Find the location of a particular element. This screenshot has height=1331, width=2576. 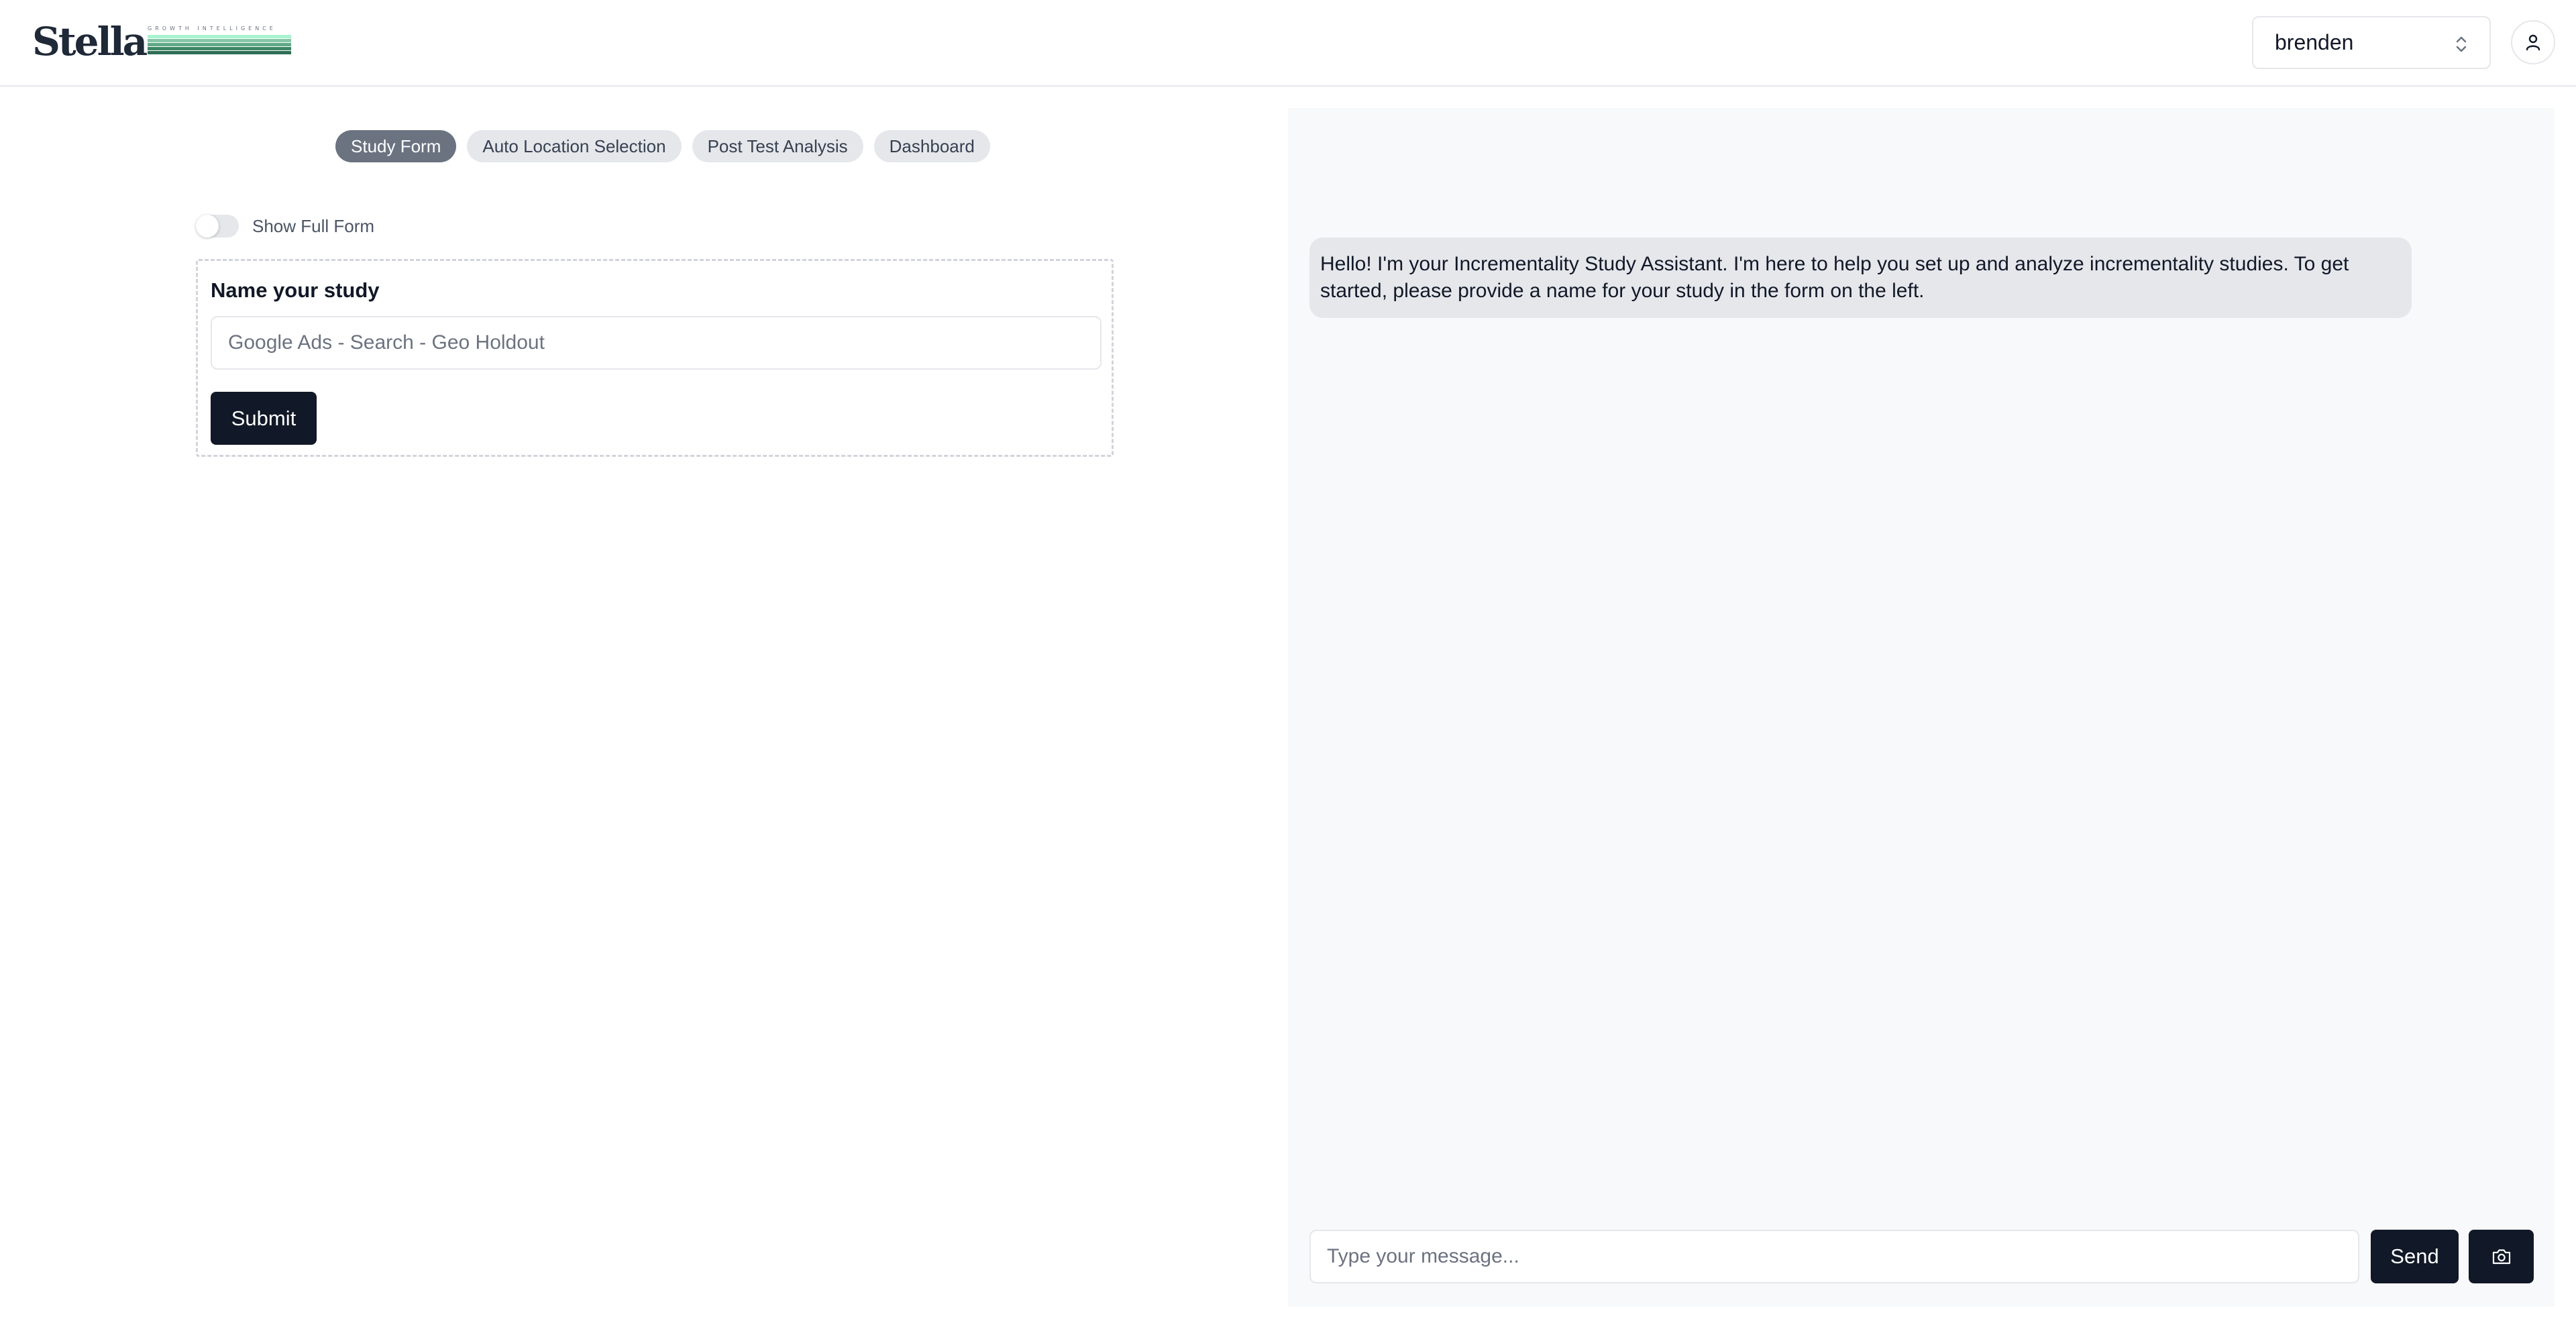

logo-tagline-mark: GROWTH INTELLIGENCE is located at coordinates (219, 41).